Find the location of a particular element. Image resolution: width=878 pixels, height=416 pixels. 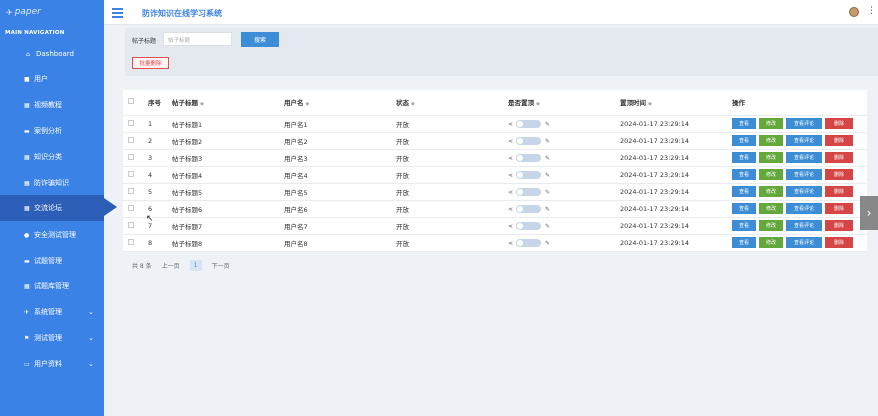

sidebar-item: ■ 用户 is located at coordinates (52, 79).